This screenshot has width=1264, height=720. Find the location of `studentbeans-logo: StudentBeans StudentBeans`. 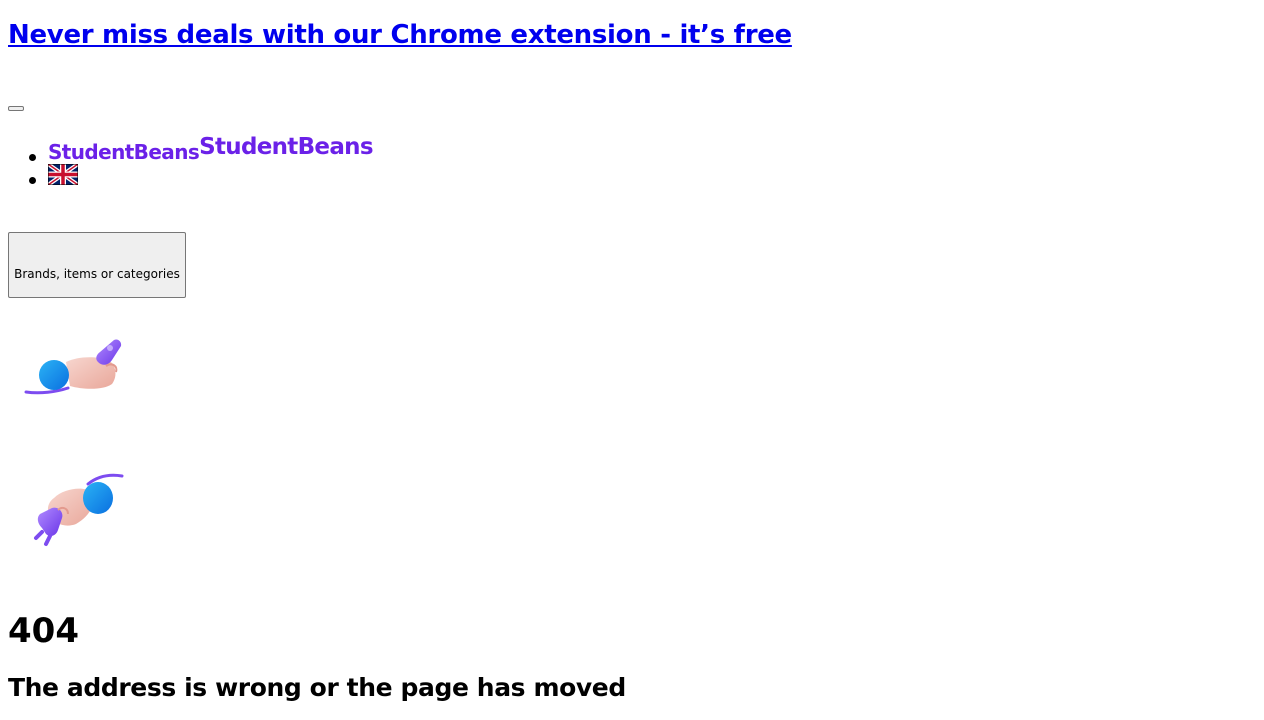

studentbeans-logo: StudentBeans StudentBeans is located at coordinates (211, 149).